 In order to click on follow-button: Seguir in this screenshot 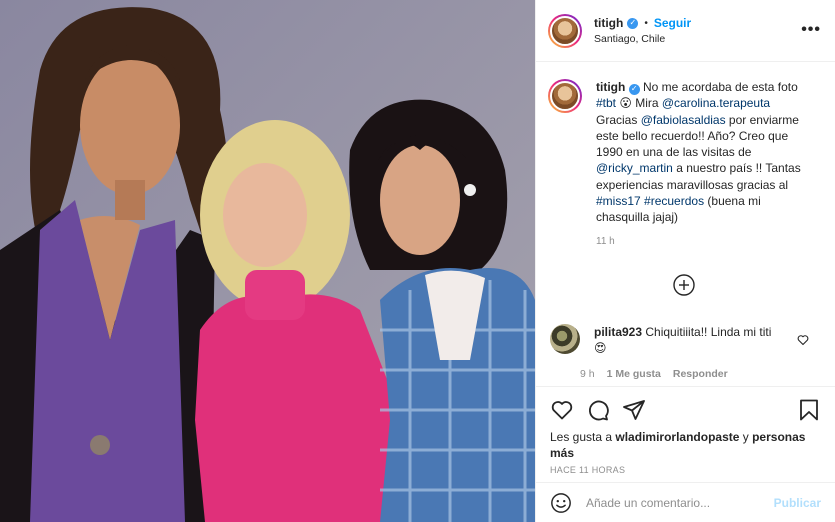, I will do `click(672, 23)`.